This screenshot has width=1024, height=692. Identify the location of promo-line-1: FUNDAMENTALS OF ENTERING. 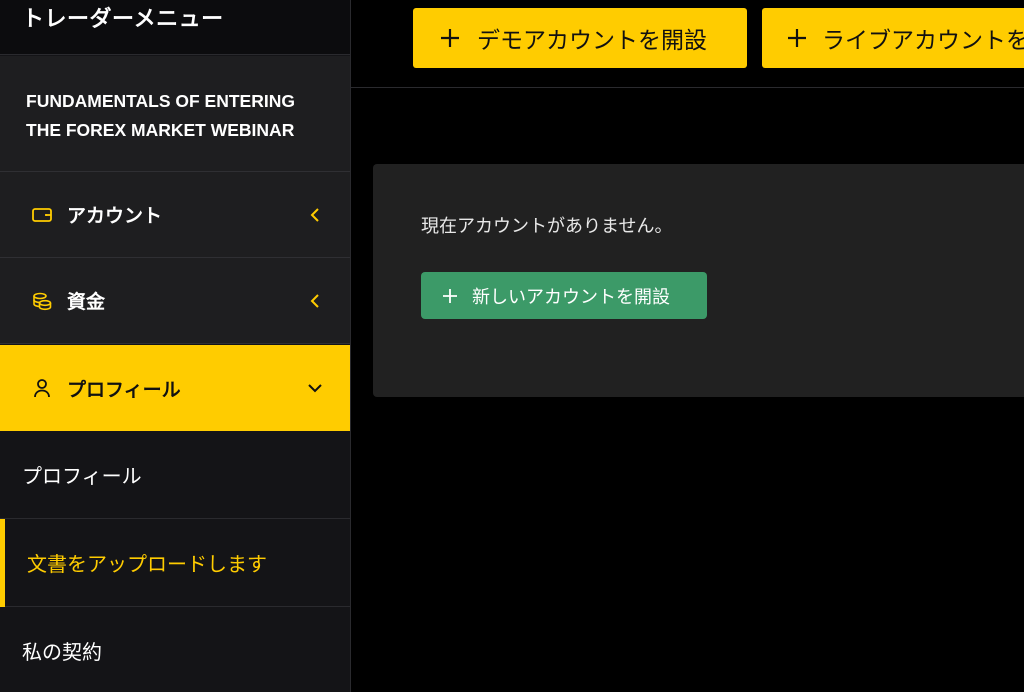
(160, 101).